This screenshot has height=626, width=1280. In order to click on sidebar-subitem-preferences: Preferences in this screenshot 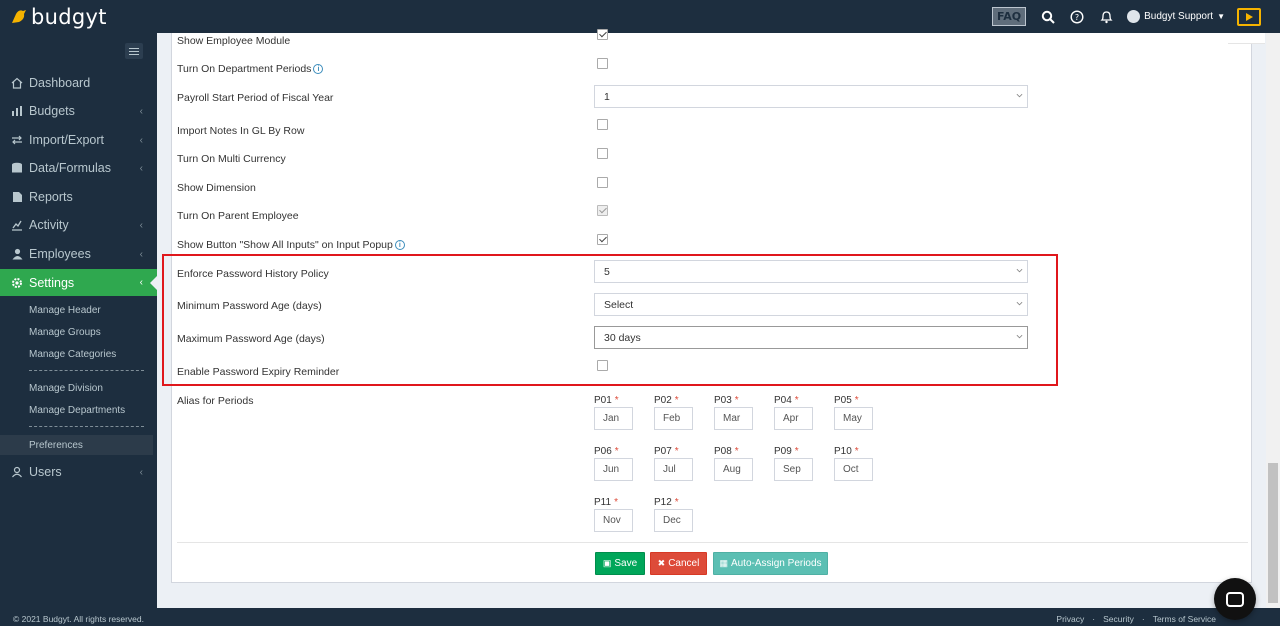, I will do `click(76, 445)`.